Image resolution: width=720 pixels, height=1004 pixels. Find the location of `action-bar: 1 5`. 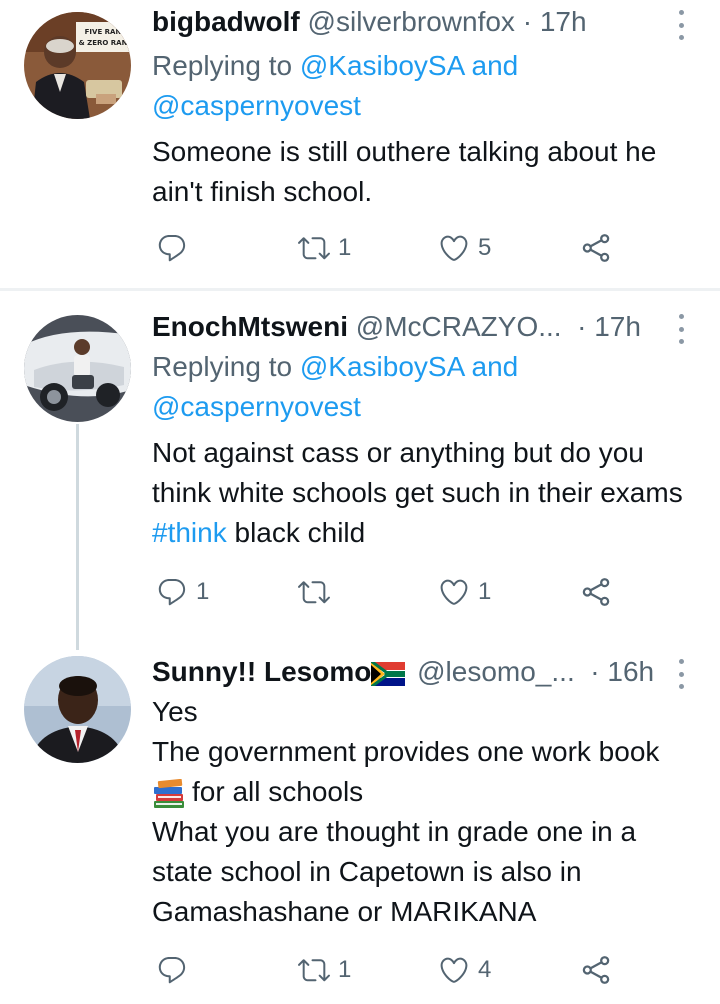

action-bar: 1 5 is located at coordinates (387, 248).